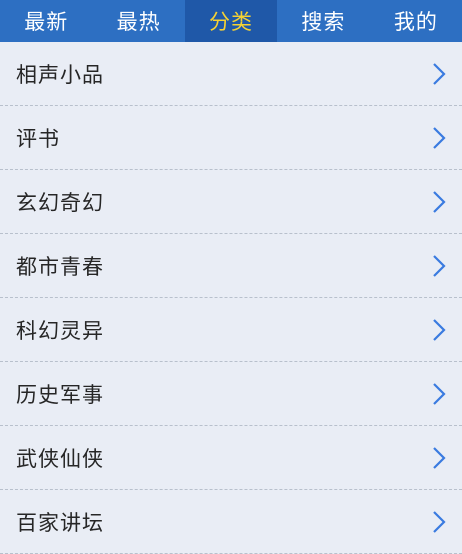 Image resolution: width=462 pixels, height=554 pixels. I want to click on category-label: 玄幻奇幻, so click(60, 202).